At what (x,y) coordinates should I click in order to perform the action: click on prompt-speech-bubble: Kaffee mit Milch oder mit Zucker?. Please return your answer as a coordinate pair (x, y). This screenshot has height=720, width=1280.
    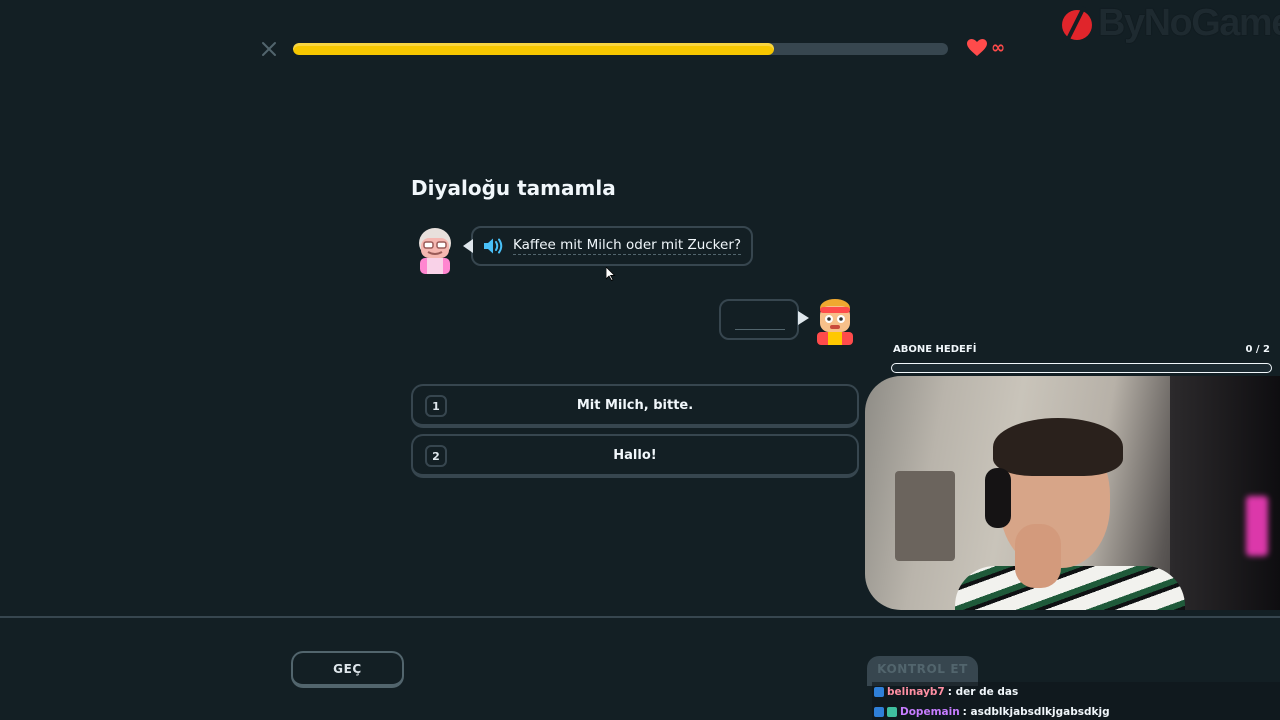
    Looking at the image, I should click on (608, 246).